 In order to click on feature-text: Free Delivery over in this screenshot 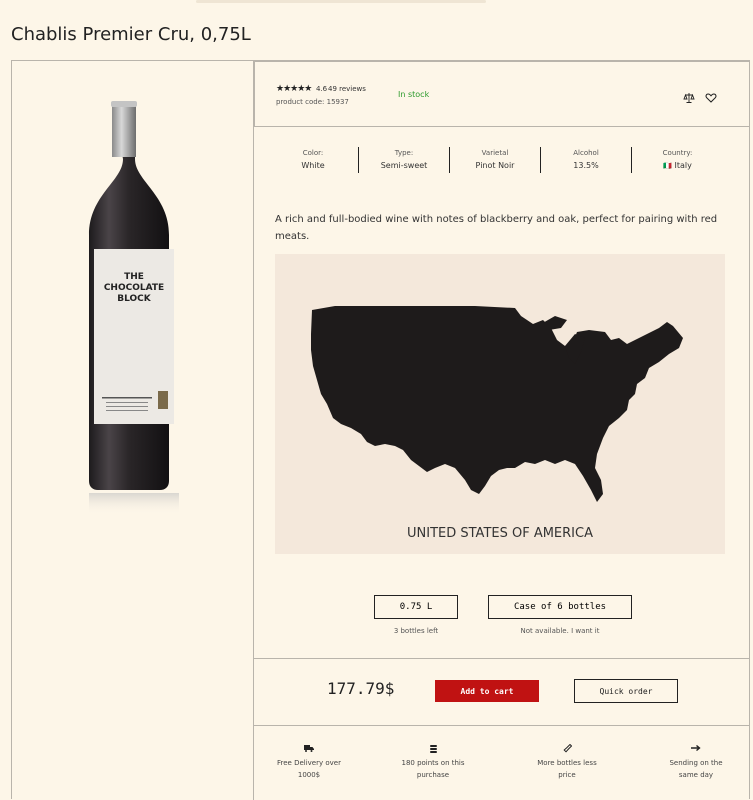, I will do `click(309, 763)`.